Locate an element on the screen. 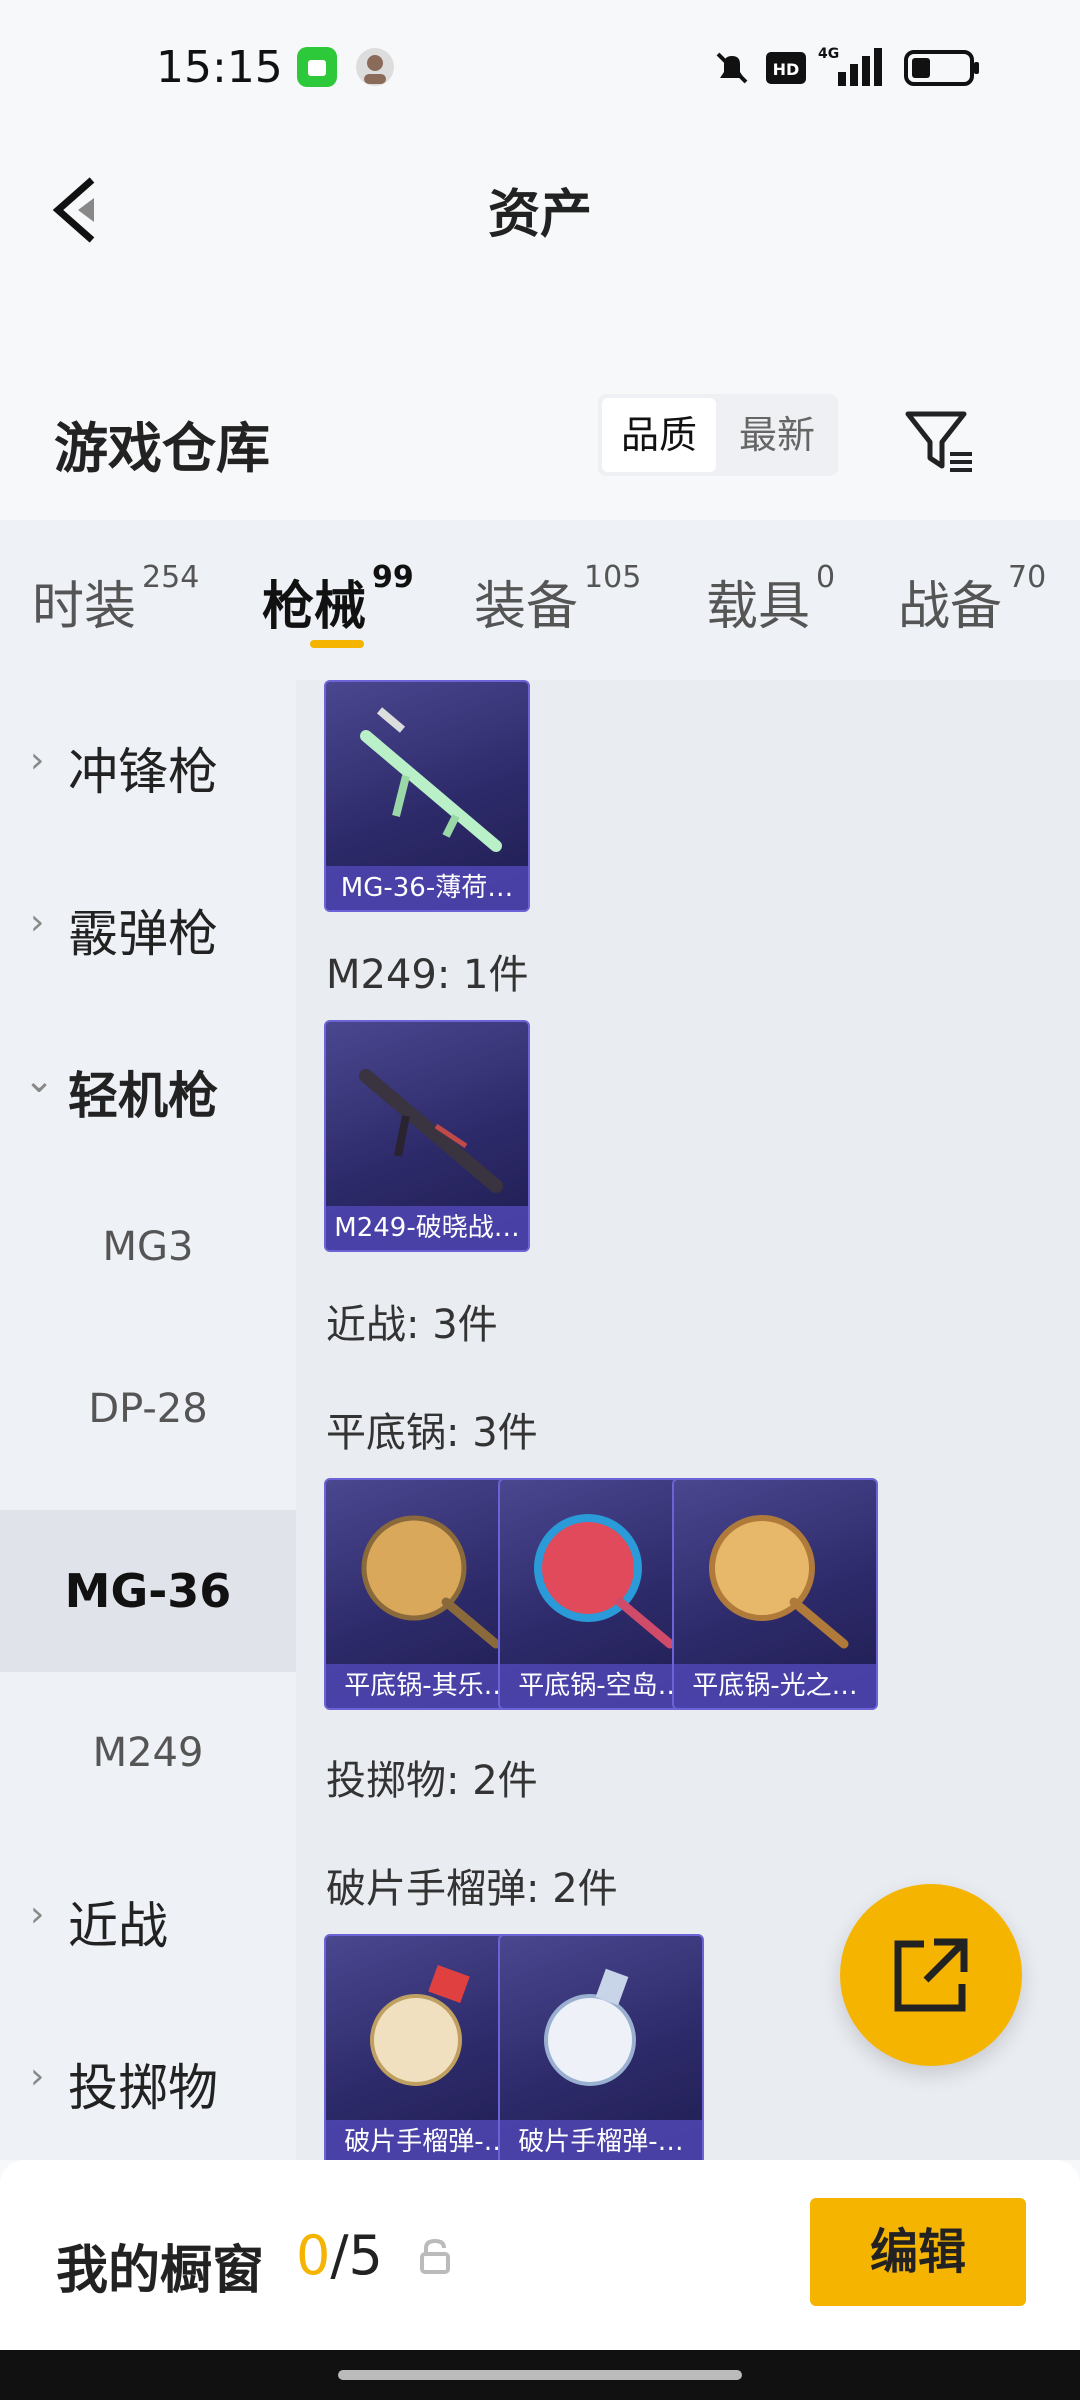 This screenshot has width=1080, height=2400. tab-count: 70 is located at coordinates (1027, 577).